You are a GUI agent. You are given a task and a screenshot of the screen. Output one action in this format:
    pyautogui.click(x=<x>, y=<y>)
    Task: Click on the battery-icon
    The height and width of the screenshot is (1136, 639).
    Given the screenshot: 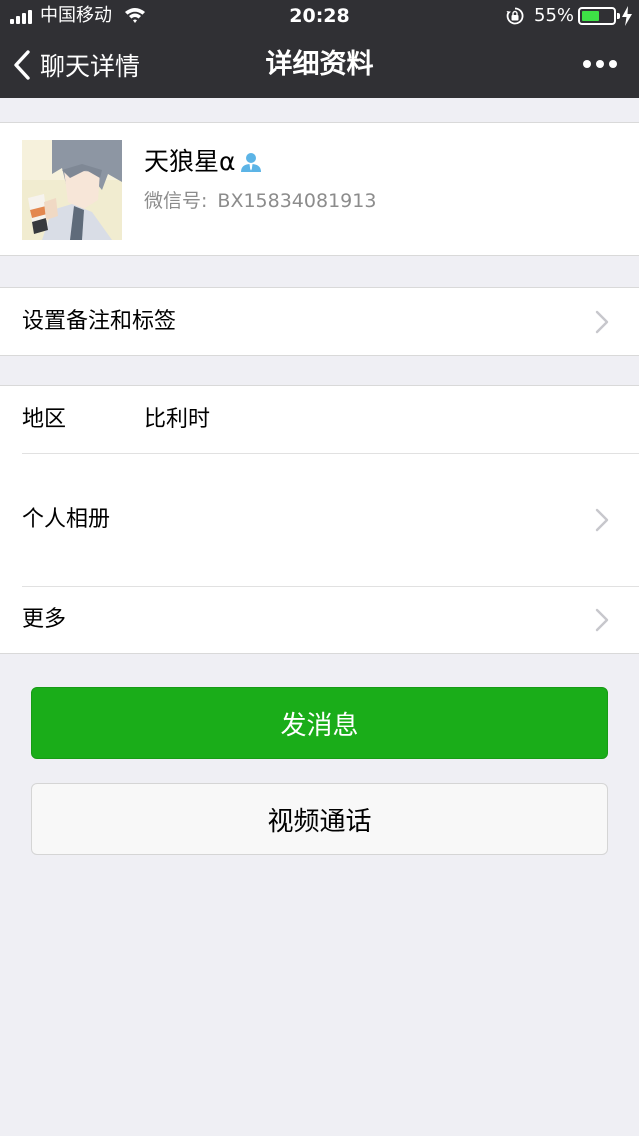 What is the action you would take?
    pyautogui.click(x=599, y=16)
    